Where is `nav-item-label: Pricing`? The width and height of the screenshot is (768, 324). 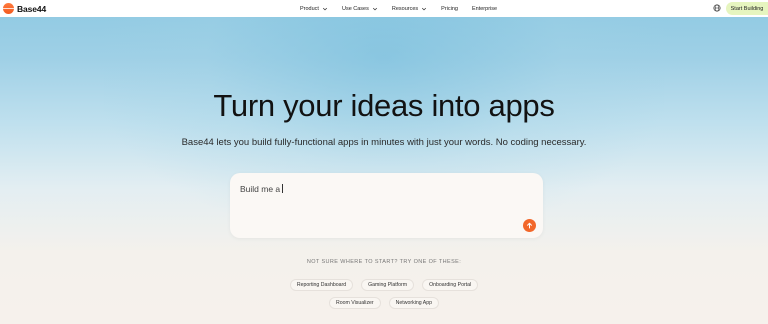
nav-item-label: Pricing is located at coordinates (449, 8).